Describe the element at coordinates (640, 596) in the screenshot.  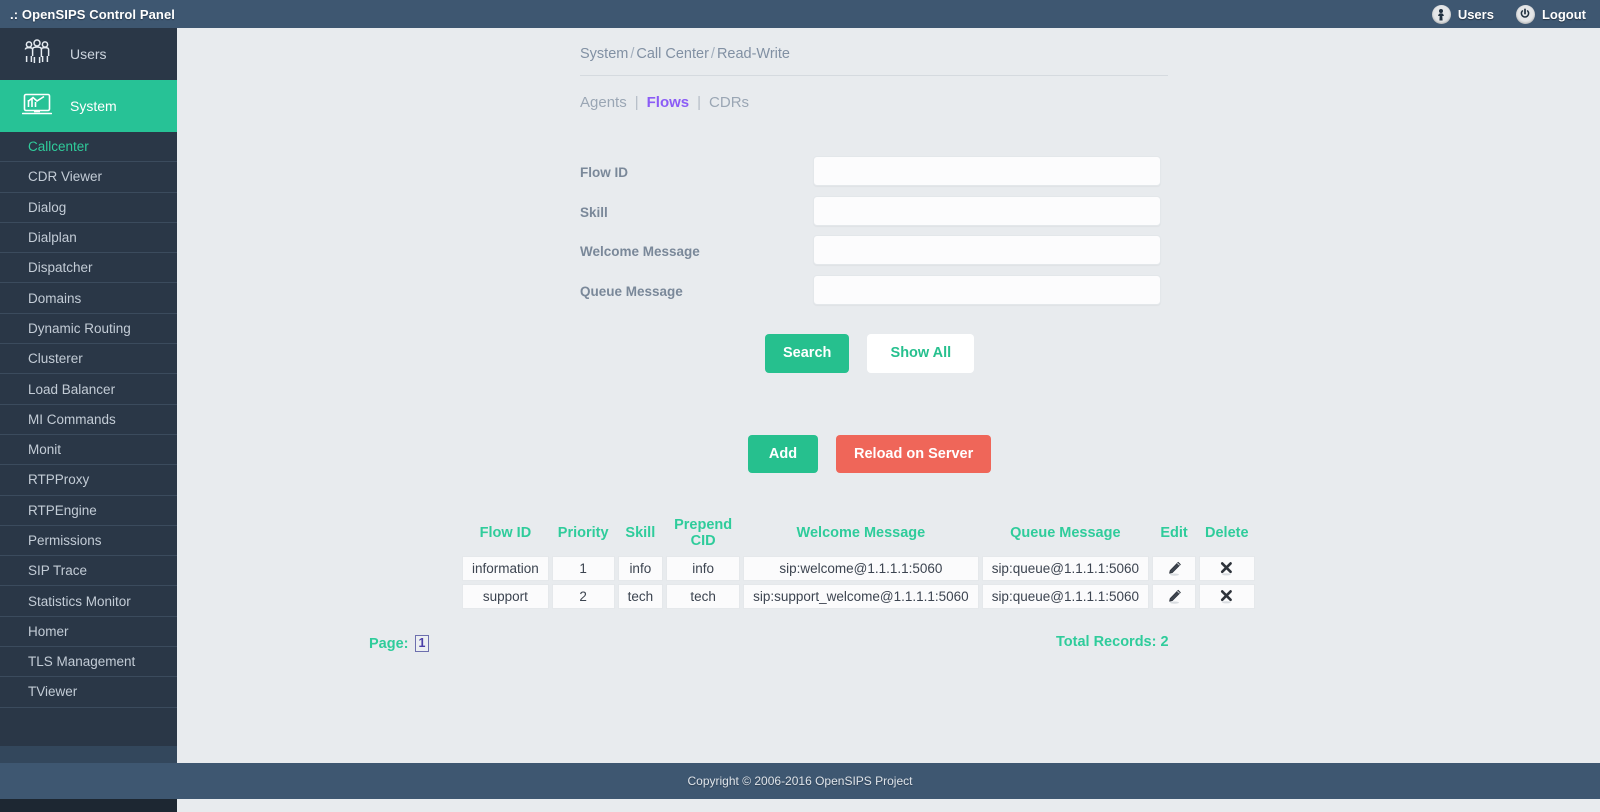
I see `cell-skill: tech` at that location.